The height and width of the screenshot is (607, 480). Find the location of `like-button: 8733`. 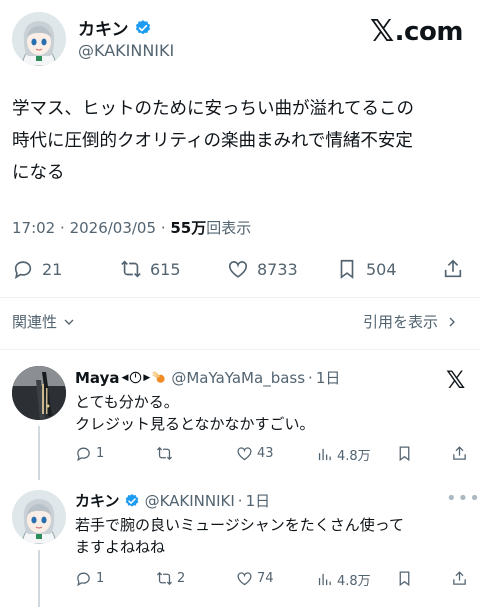

like-button: 8733 is located at coordinates (262, 269).